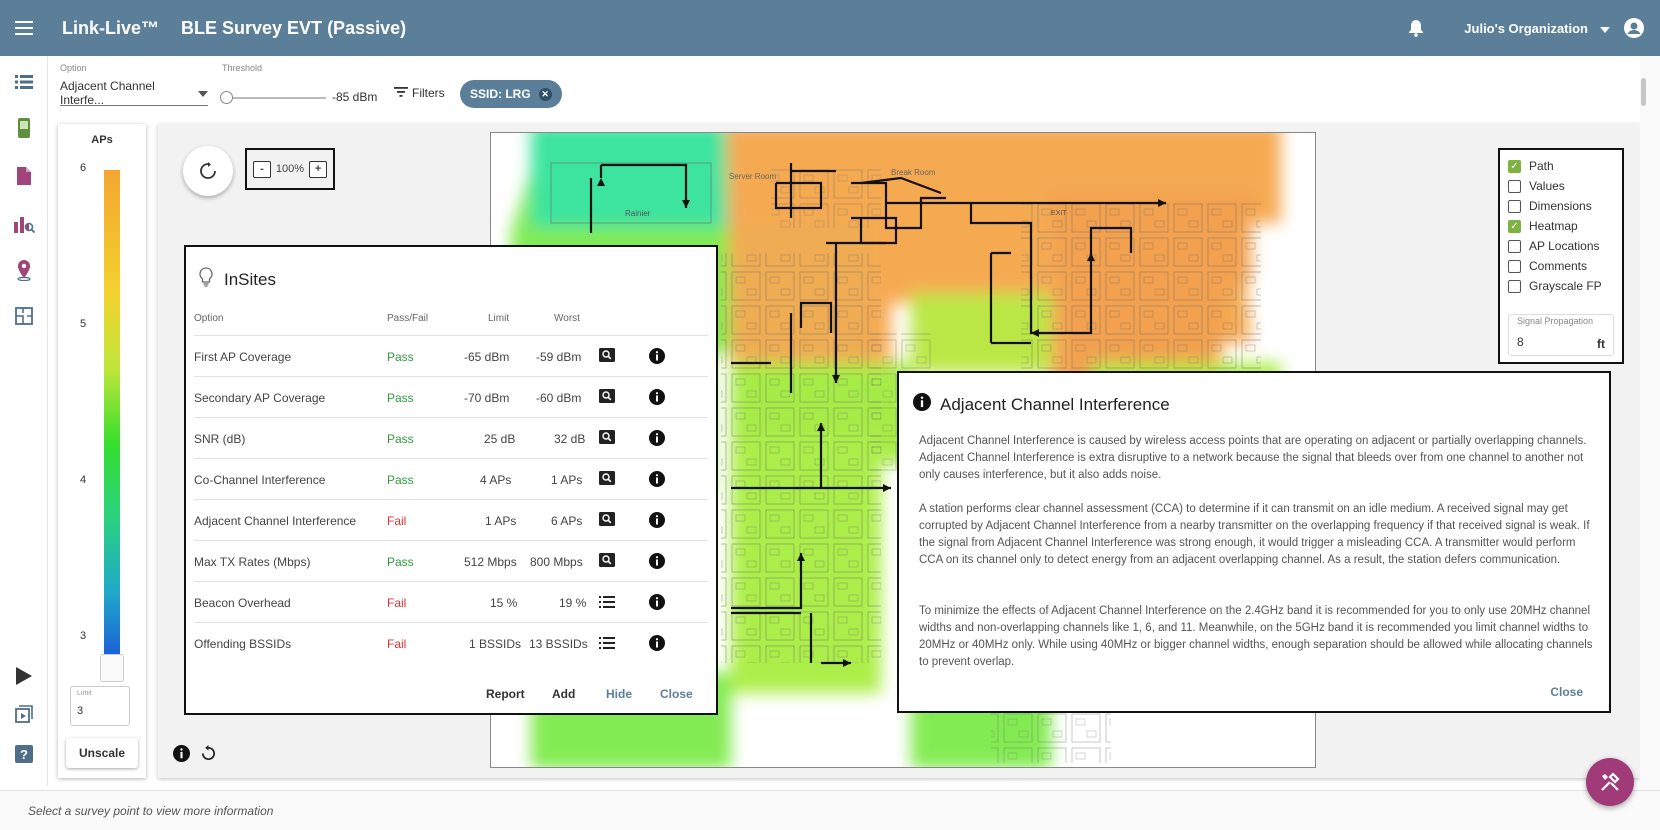 The image size is (1660, 830). I want to click on layer-label: Grayscale FP, so click(1565, 286).